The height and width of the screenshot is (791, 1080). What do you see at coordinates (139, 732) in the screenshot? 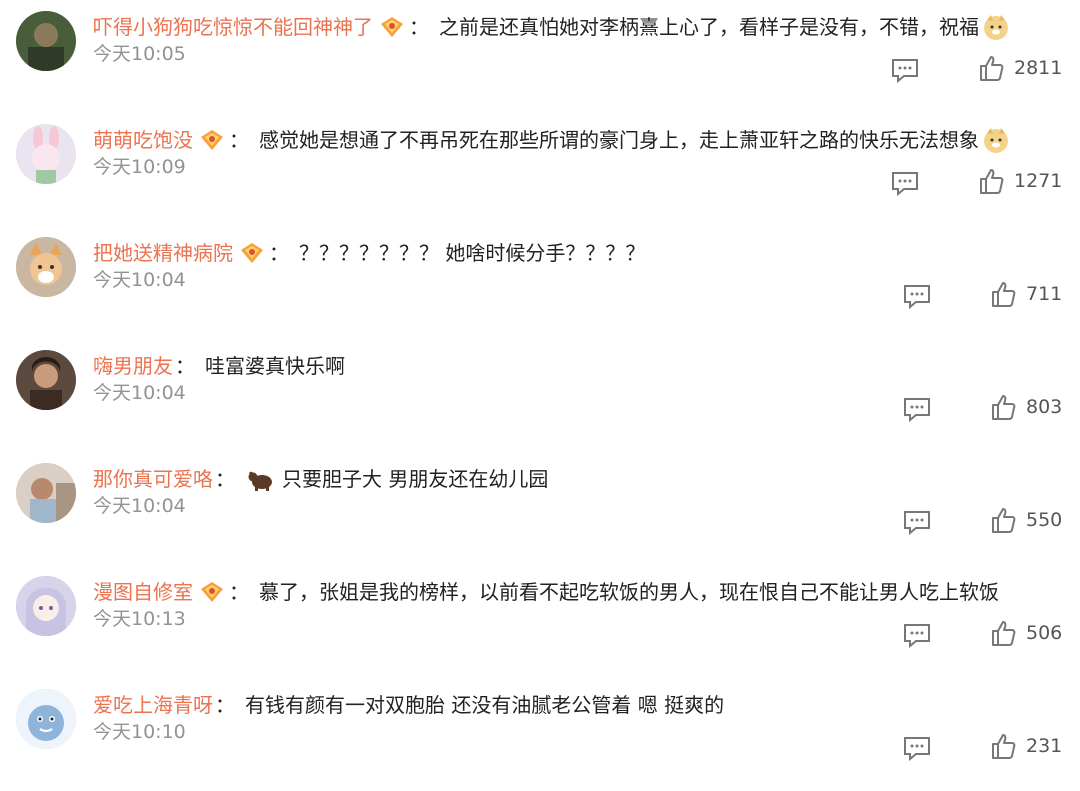
I see `timestamp: 今天10:10` at bounding box center [139, 732].